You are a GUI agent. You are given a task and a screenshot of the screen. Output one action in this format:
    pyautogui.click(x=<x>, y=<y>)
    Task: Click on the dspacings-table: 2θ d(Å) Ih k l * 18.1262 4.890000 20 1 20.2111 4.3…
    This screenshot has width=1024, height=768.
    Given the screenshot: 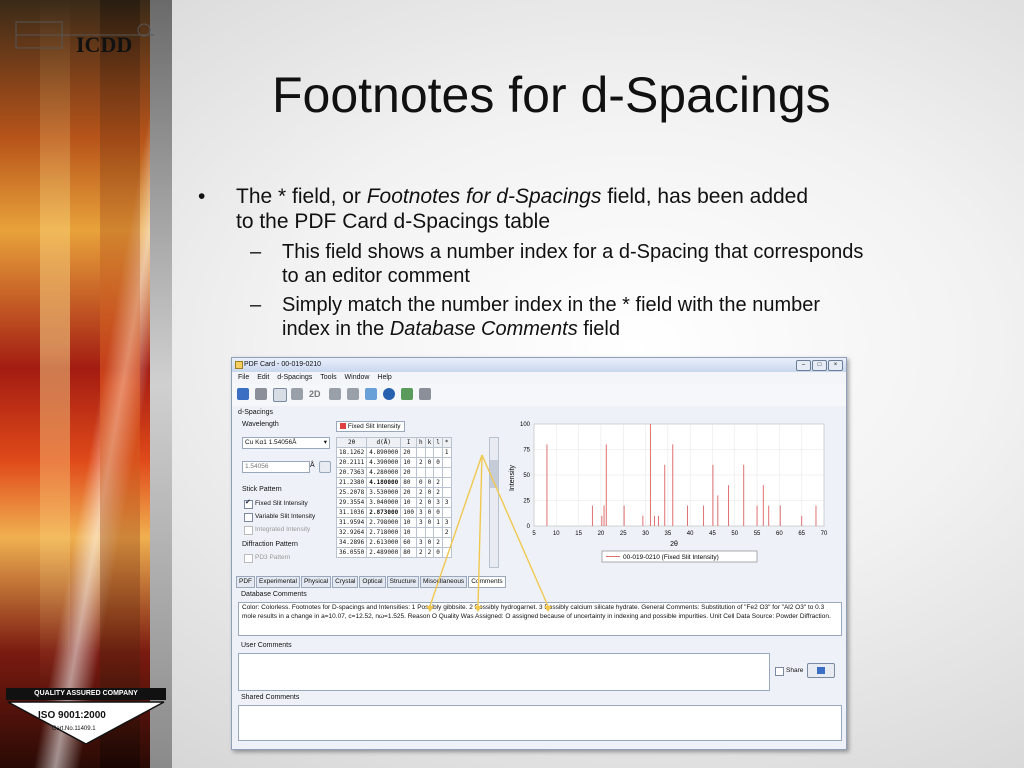 What is the action you would take?
    pyautogui.click(x=393, y=497)
    